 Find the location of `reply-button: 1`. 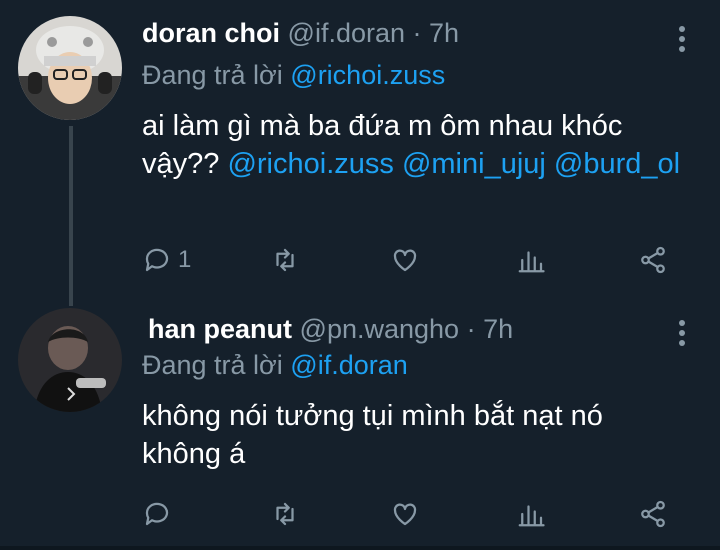

reply-button: 1 is located at coordinates (166, 260).